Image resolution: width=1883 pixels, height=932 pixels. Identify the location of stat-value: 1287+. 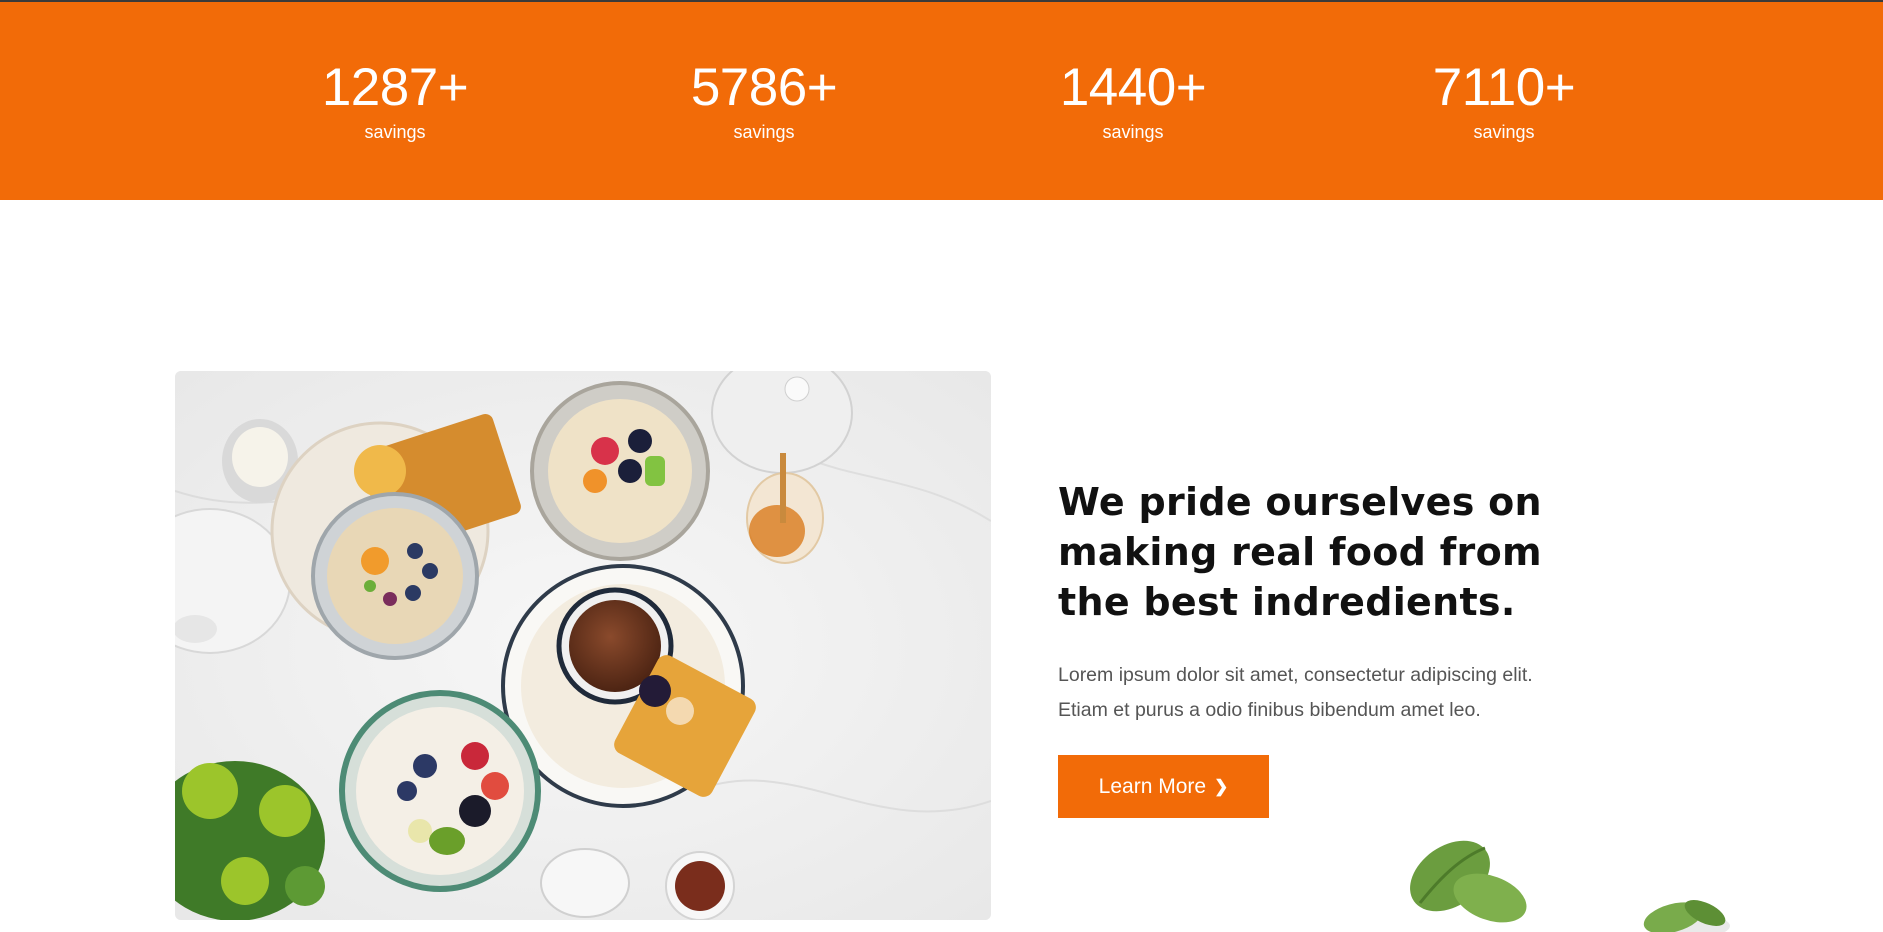
(395, 87).